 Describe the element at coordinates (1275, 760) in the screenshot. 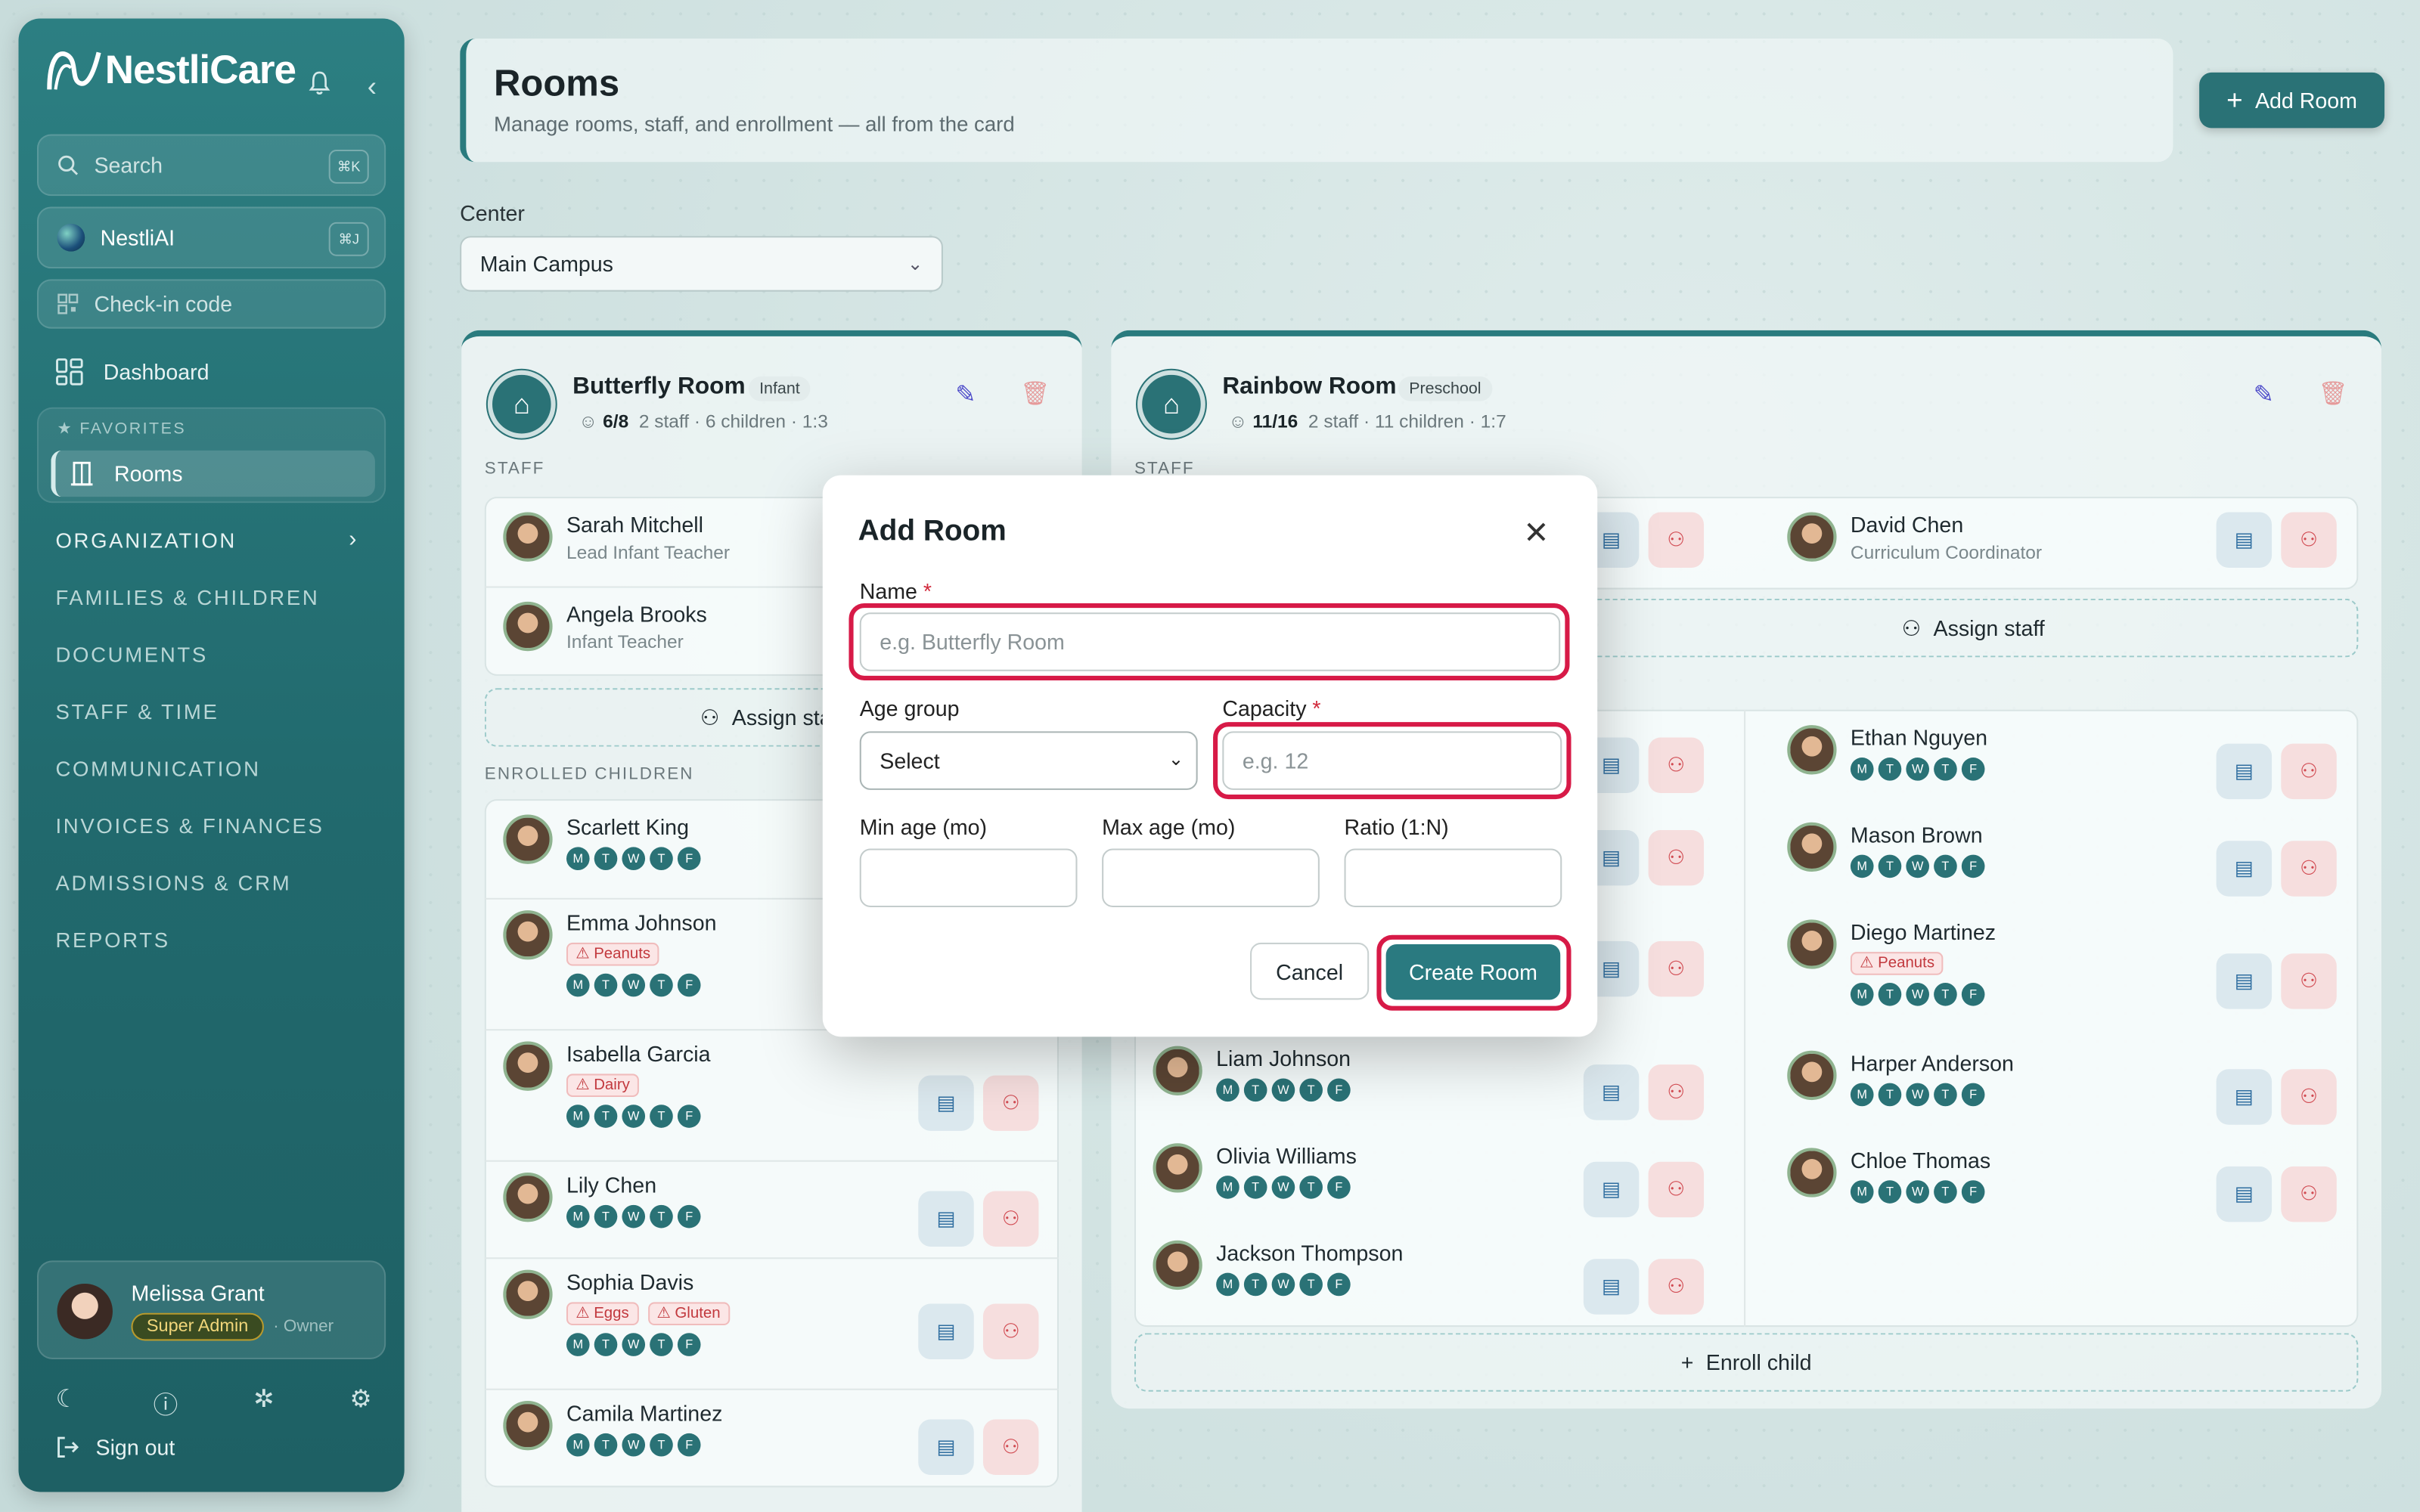

I see `capacity-placeholder: e.g. 12` at that location.